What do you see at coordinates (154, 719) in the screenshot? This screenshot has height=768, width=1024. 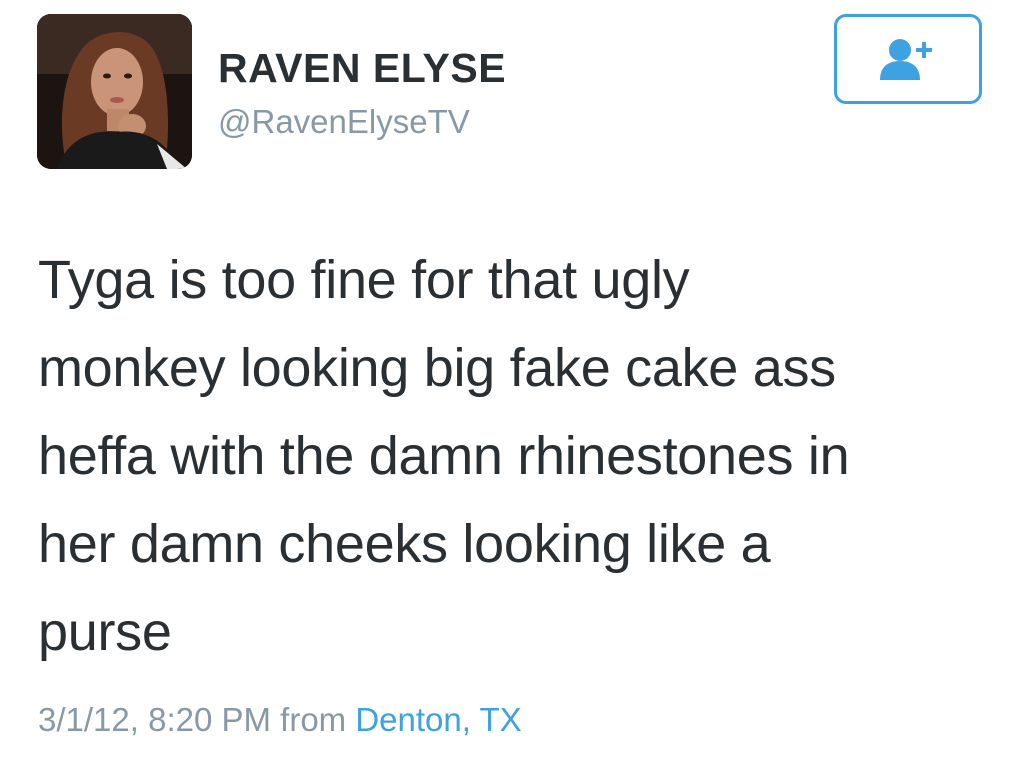 I see `tweet-timestamp: 3/1/12, 8:20 PM` at bounding box center [154, 719].